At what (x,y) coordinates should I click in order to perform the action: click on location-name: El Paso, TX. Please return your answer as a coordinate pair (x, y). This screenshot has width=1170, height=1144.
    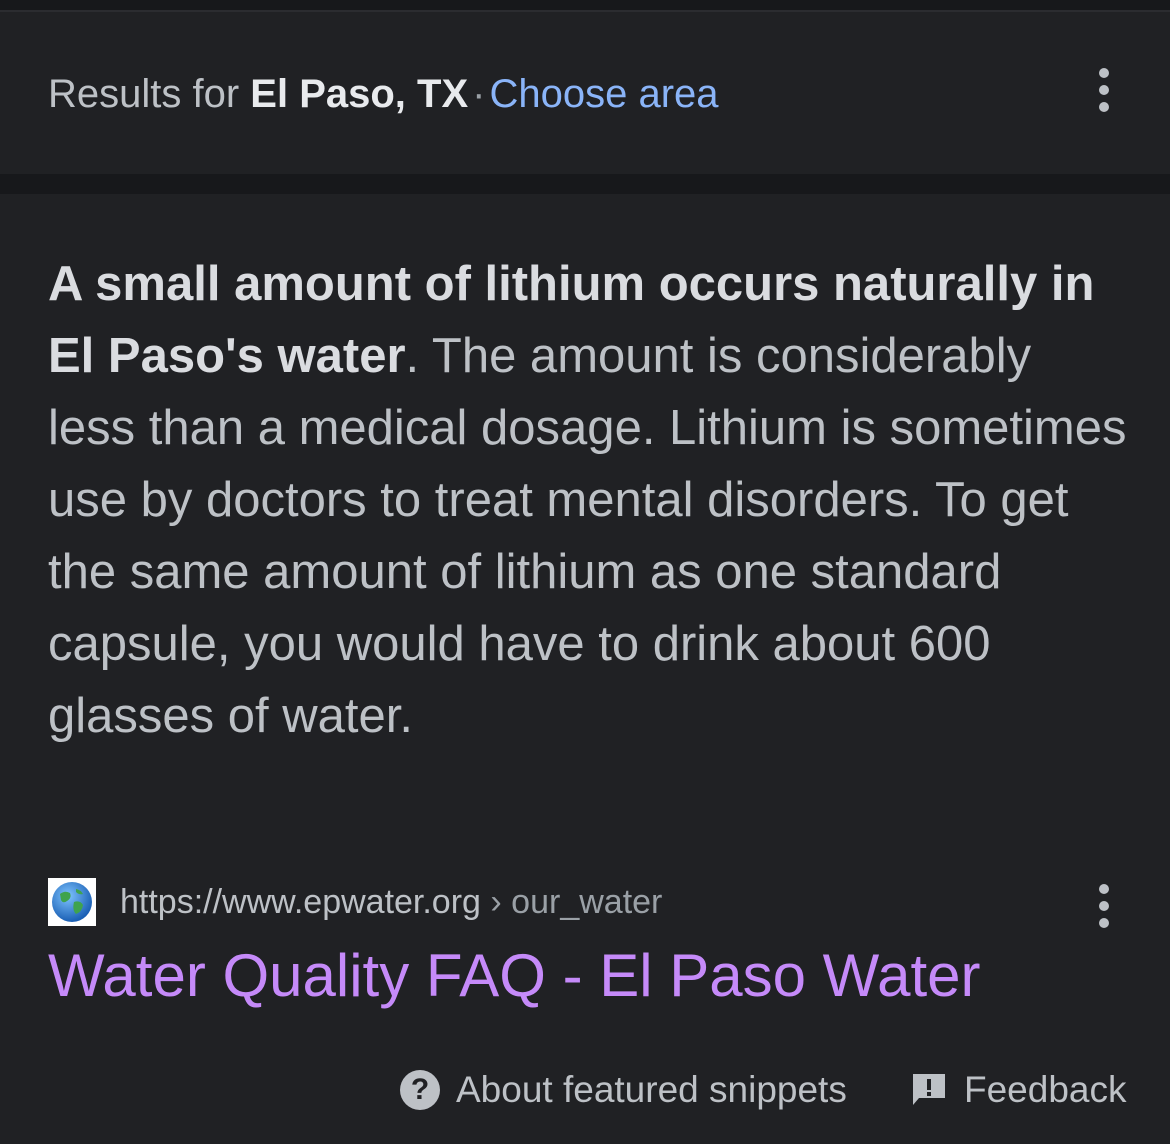
    Looking at the image, I should click on (359, 94).